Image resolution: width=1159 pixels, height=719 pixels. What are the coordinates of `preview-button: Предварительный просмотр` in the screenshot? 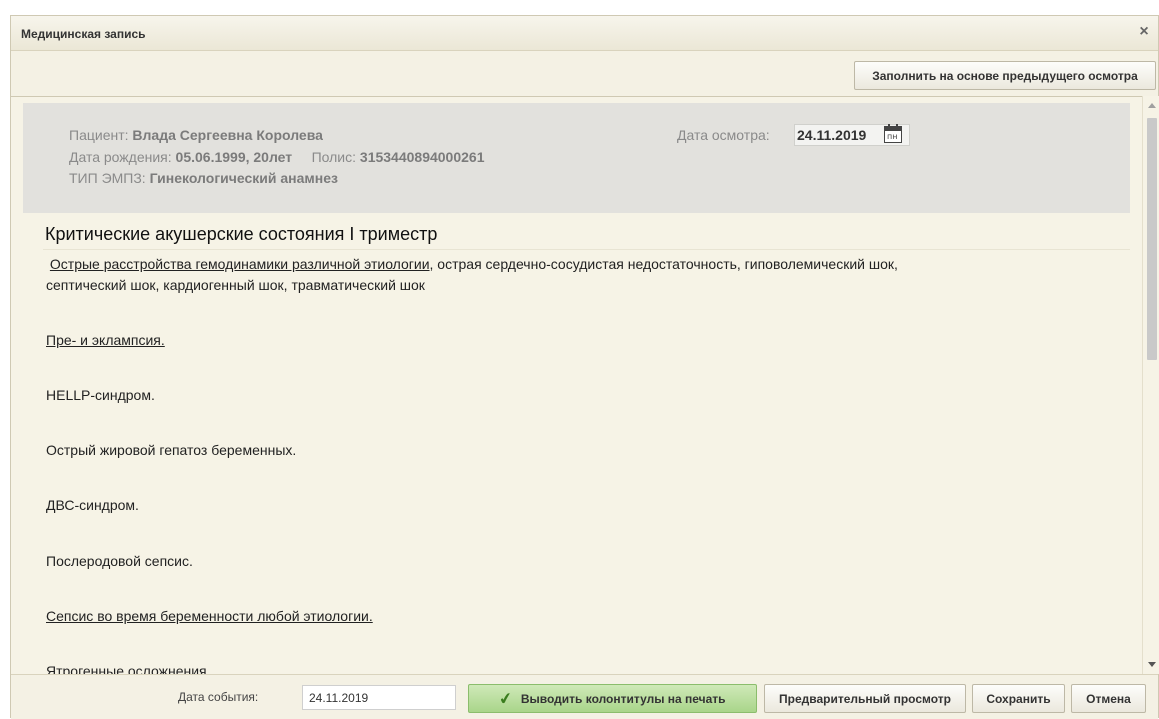 It's located at (865, 698).